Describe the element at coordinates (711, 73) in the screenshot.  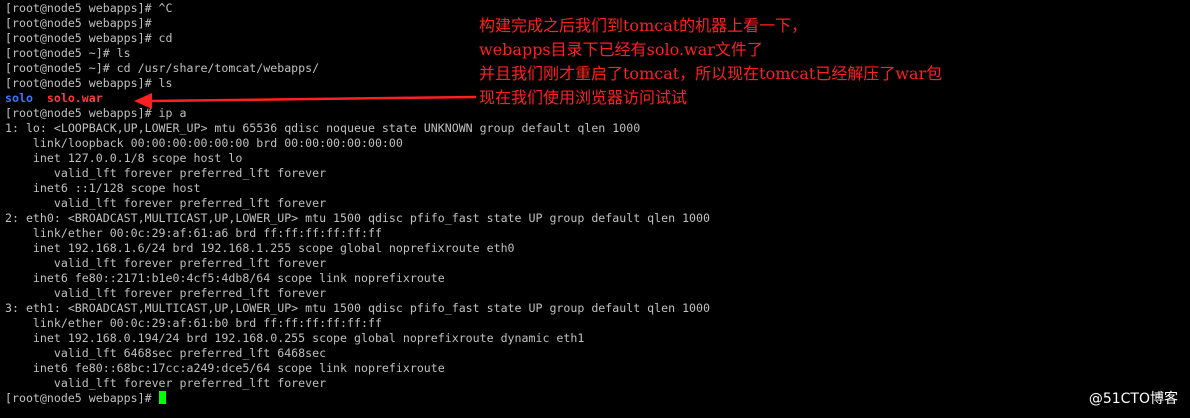
I see `annotation-line: 并且我们刚才重启了tomcat，所以现在tomcat已经解压了war包` at that location.